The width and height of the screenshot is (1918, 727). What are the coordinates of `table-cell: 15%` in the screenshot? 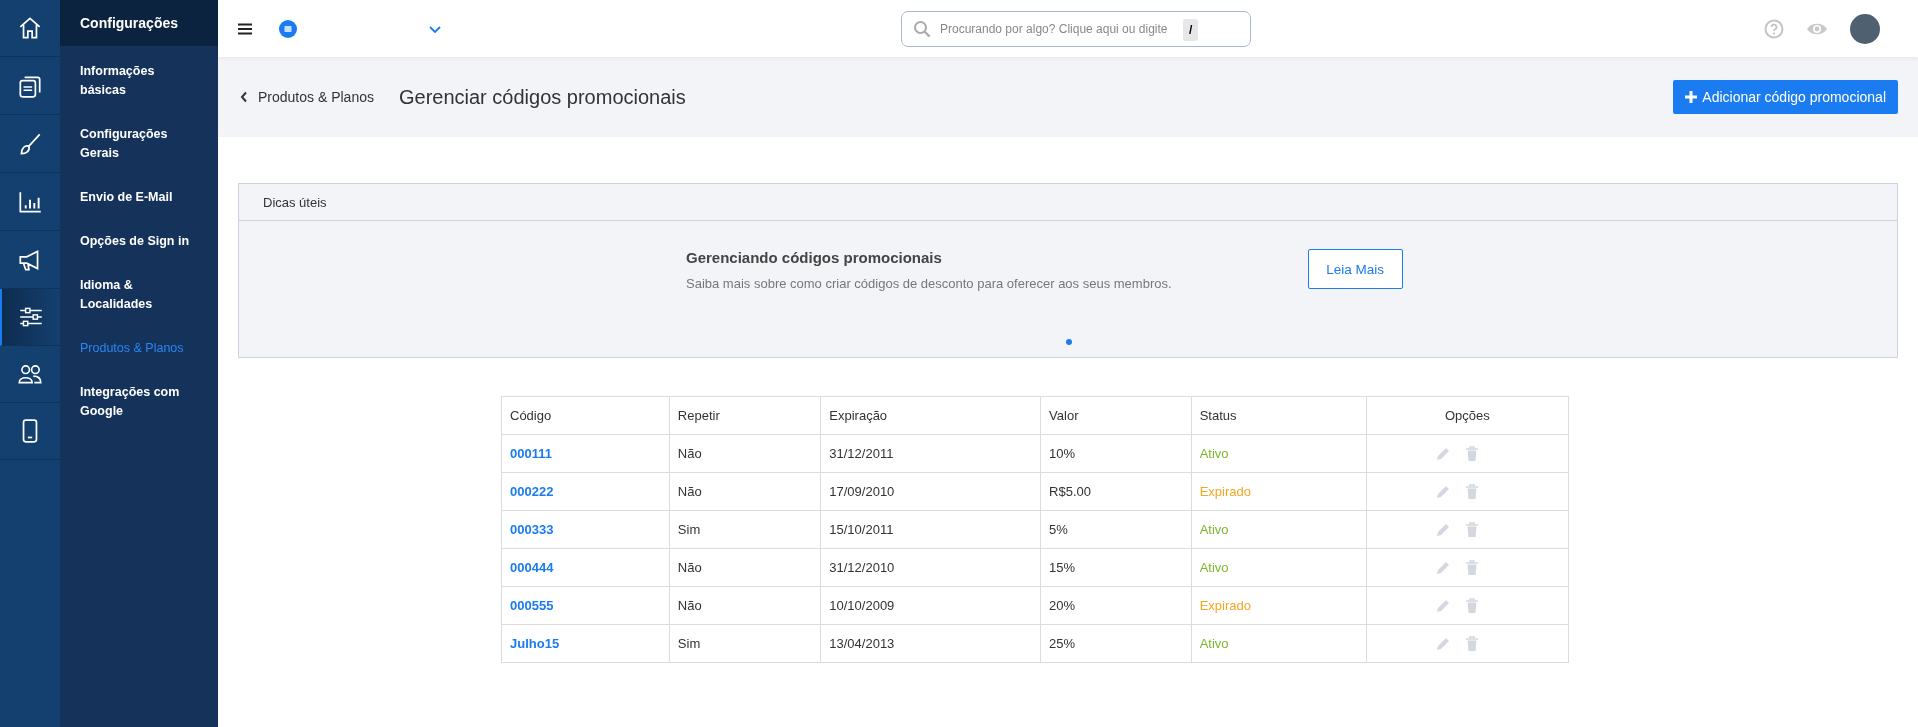 It's located at (1116, 567).